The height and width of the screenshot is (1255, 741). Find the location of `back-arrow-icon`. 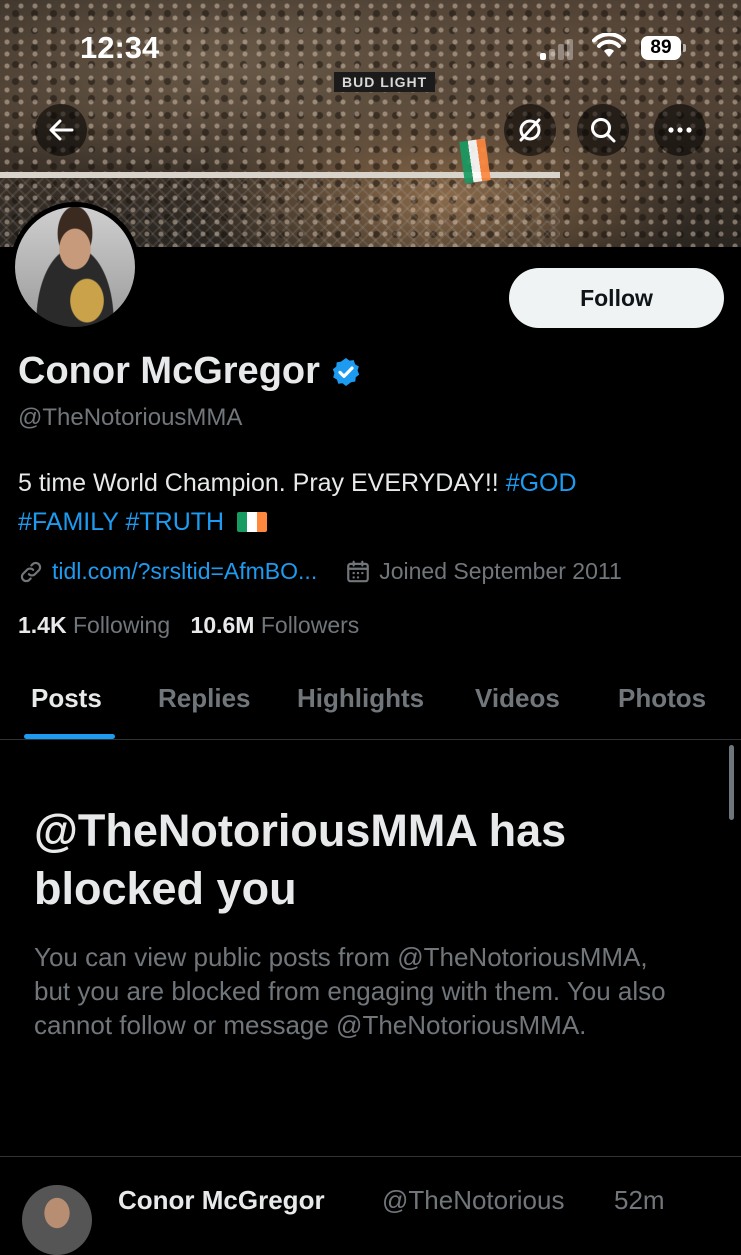

back-arrow-icon is located at coordinates (61, 130).